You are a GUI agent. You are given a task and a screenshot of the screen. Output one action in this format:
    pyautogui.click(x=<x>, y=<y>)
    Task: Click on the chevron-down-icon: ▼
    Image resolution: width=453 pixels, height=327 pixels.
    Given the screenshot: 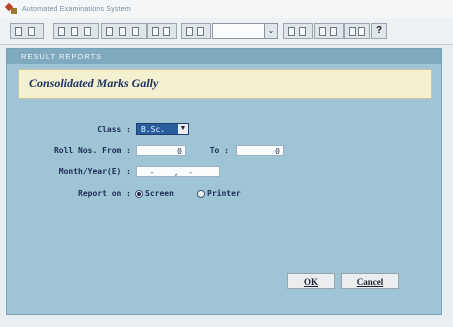 What is the action you would take?
    pyautogui.click(x=183, y=129)
    